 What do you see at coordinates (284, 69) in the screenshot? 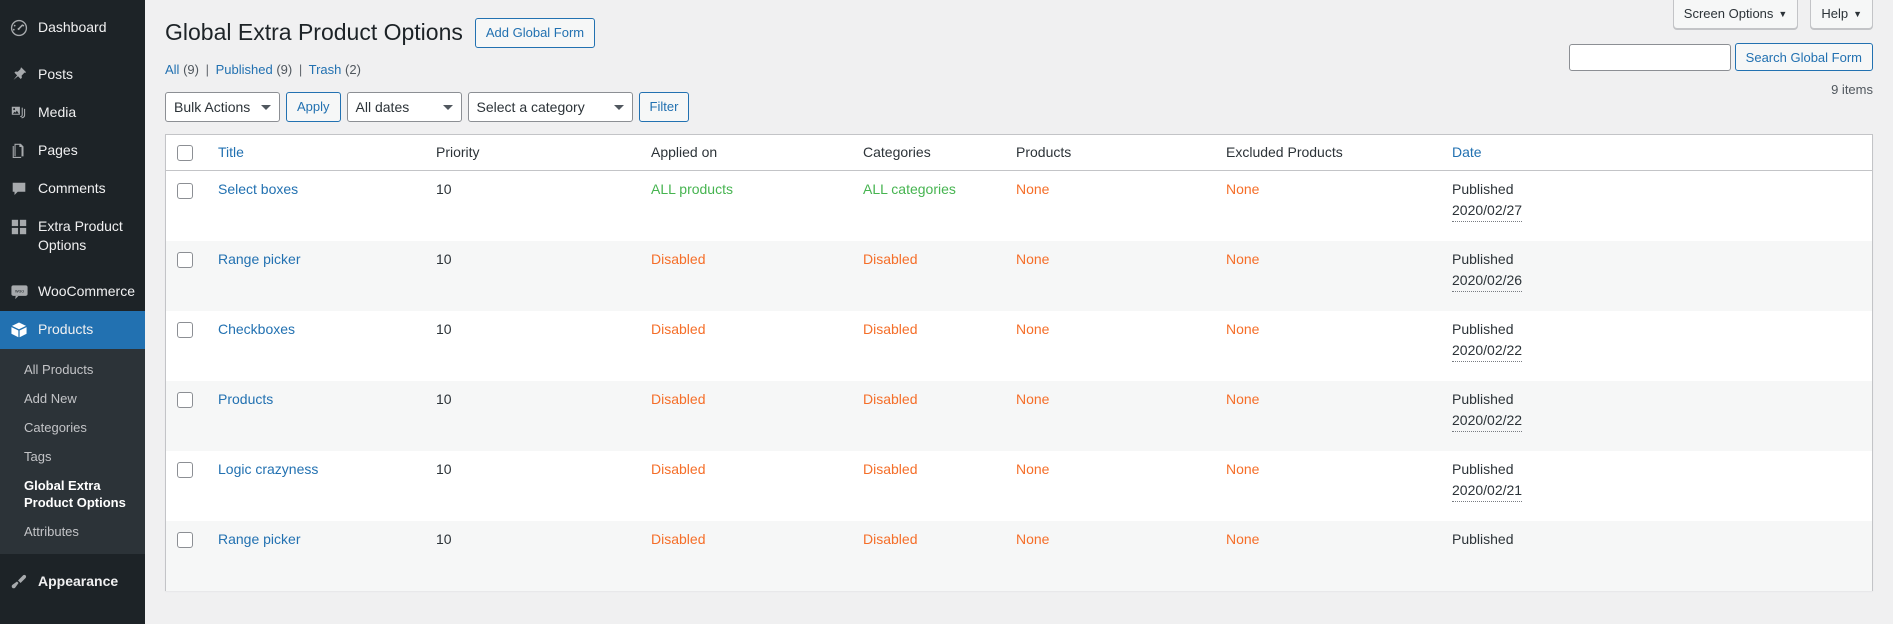
I see `status-count-published: (9)` at bounding box center [284, 69].